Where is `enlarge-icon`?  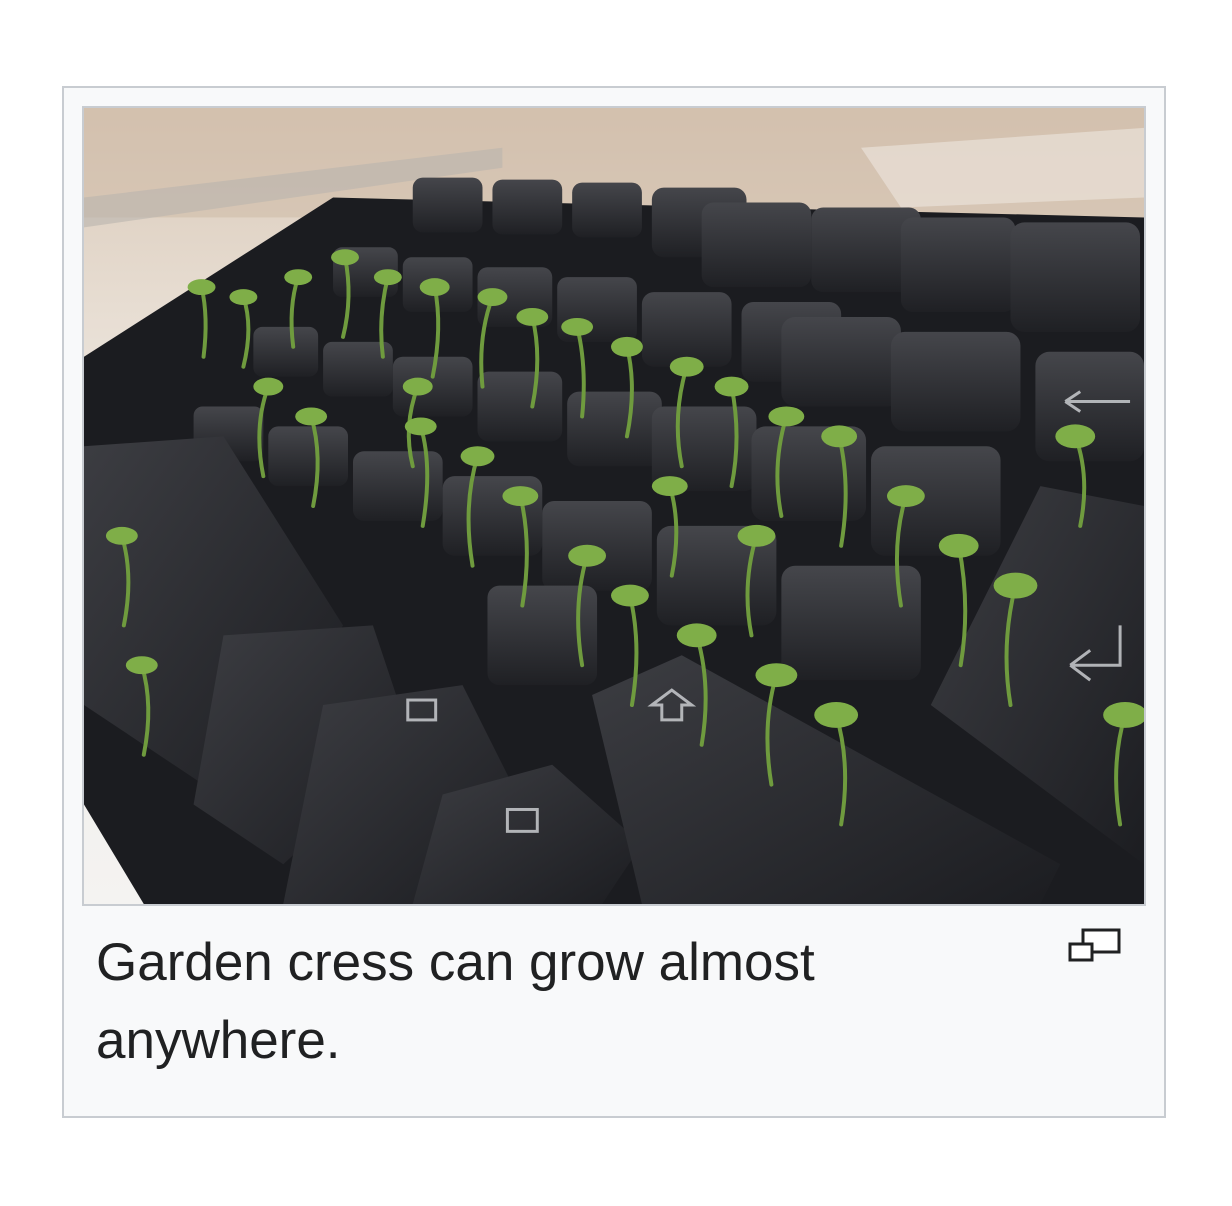 enlarge-icon is located at coordinates (1095, 946).